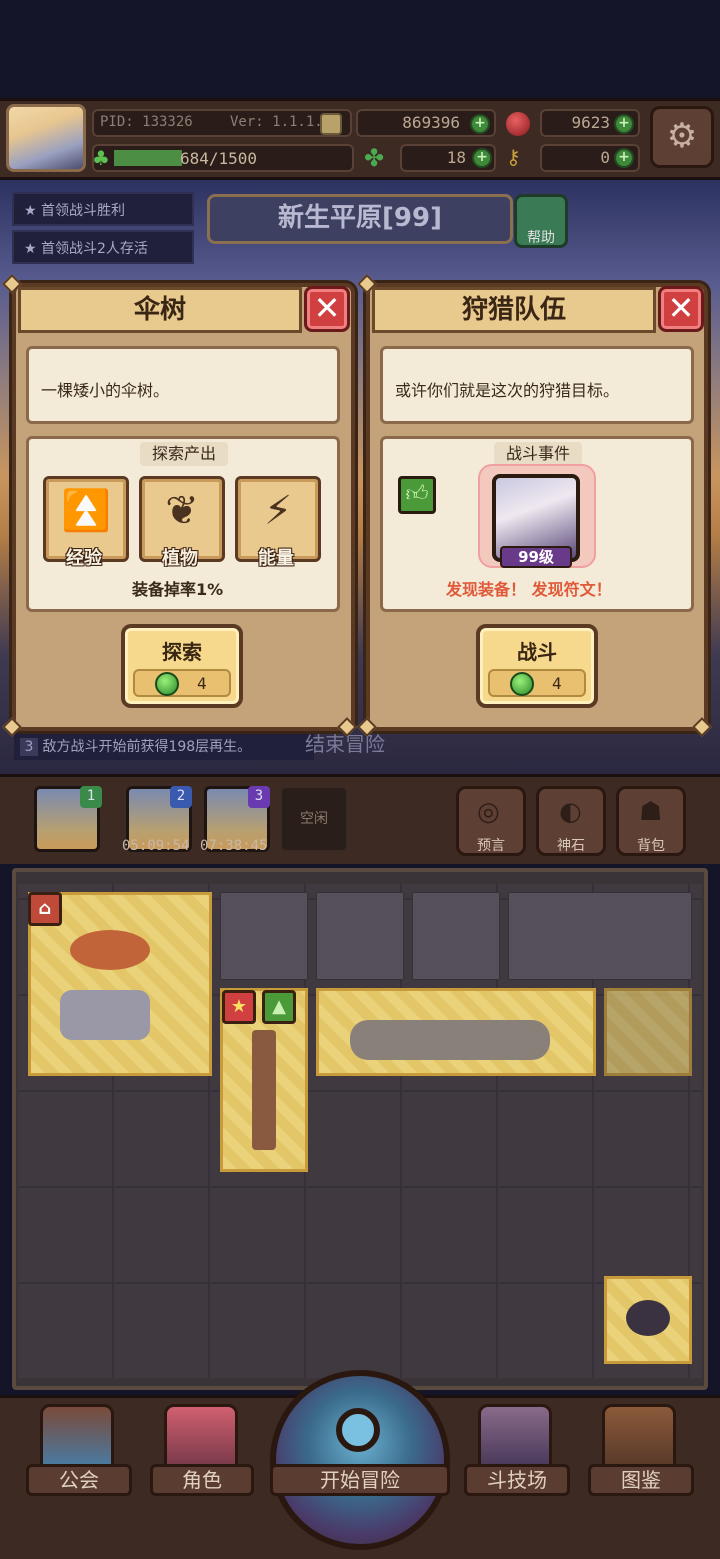 The height and width of the screenshot is (1559, 720). What do you see at coordinates (219, 158) in the screenshot?
I see `energy-amount: 684/1500` at bounding box center [219, 158].